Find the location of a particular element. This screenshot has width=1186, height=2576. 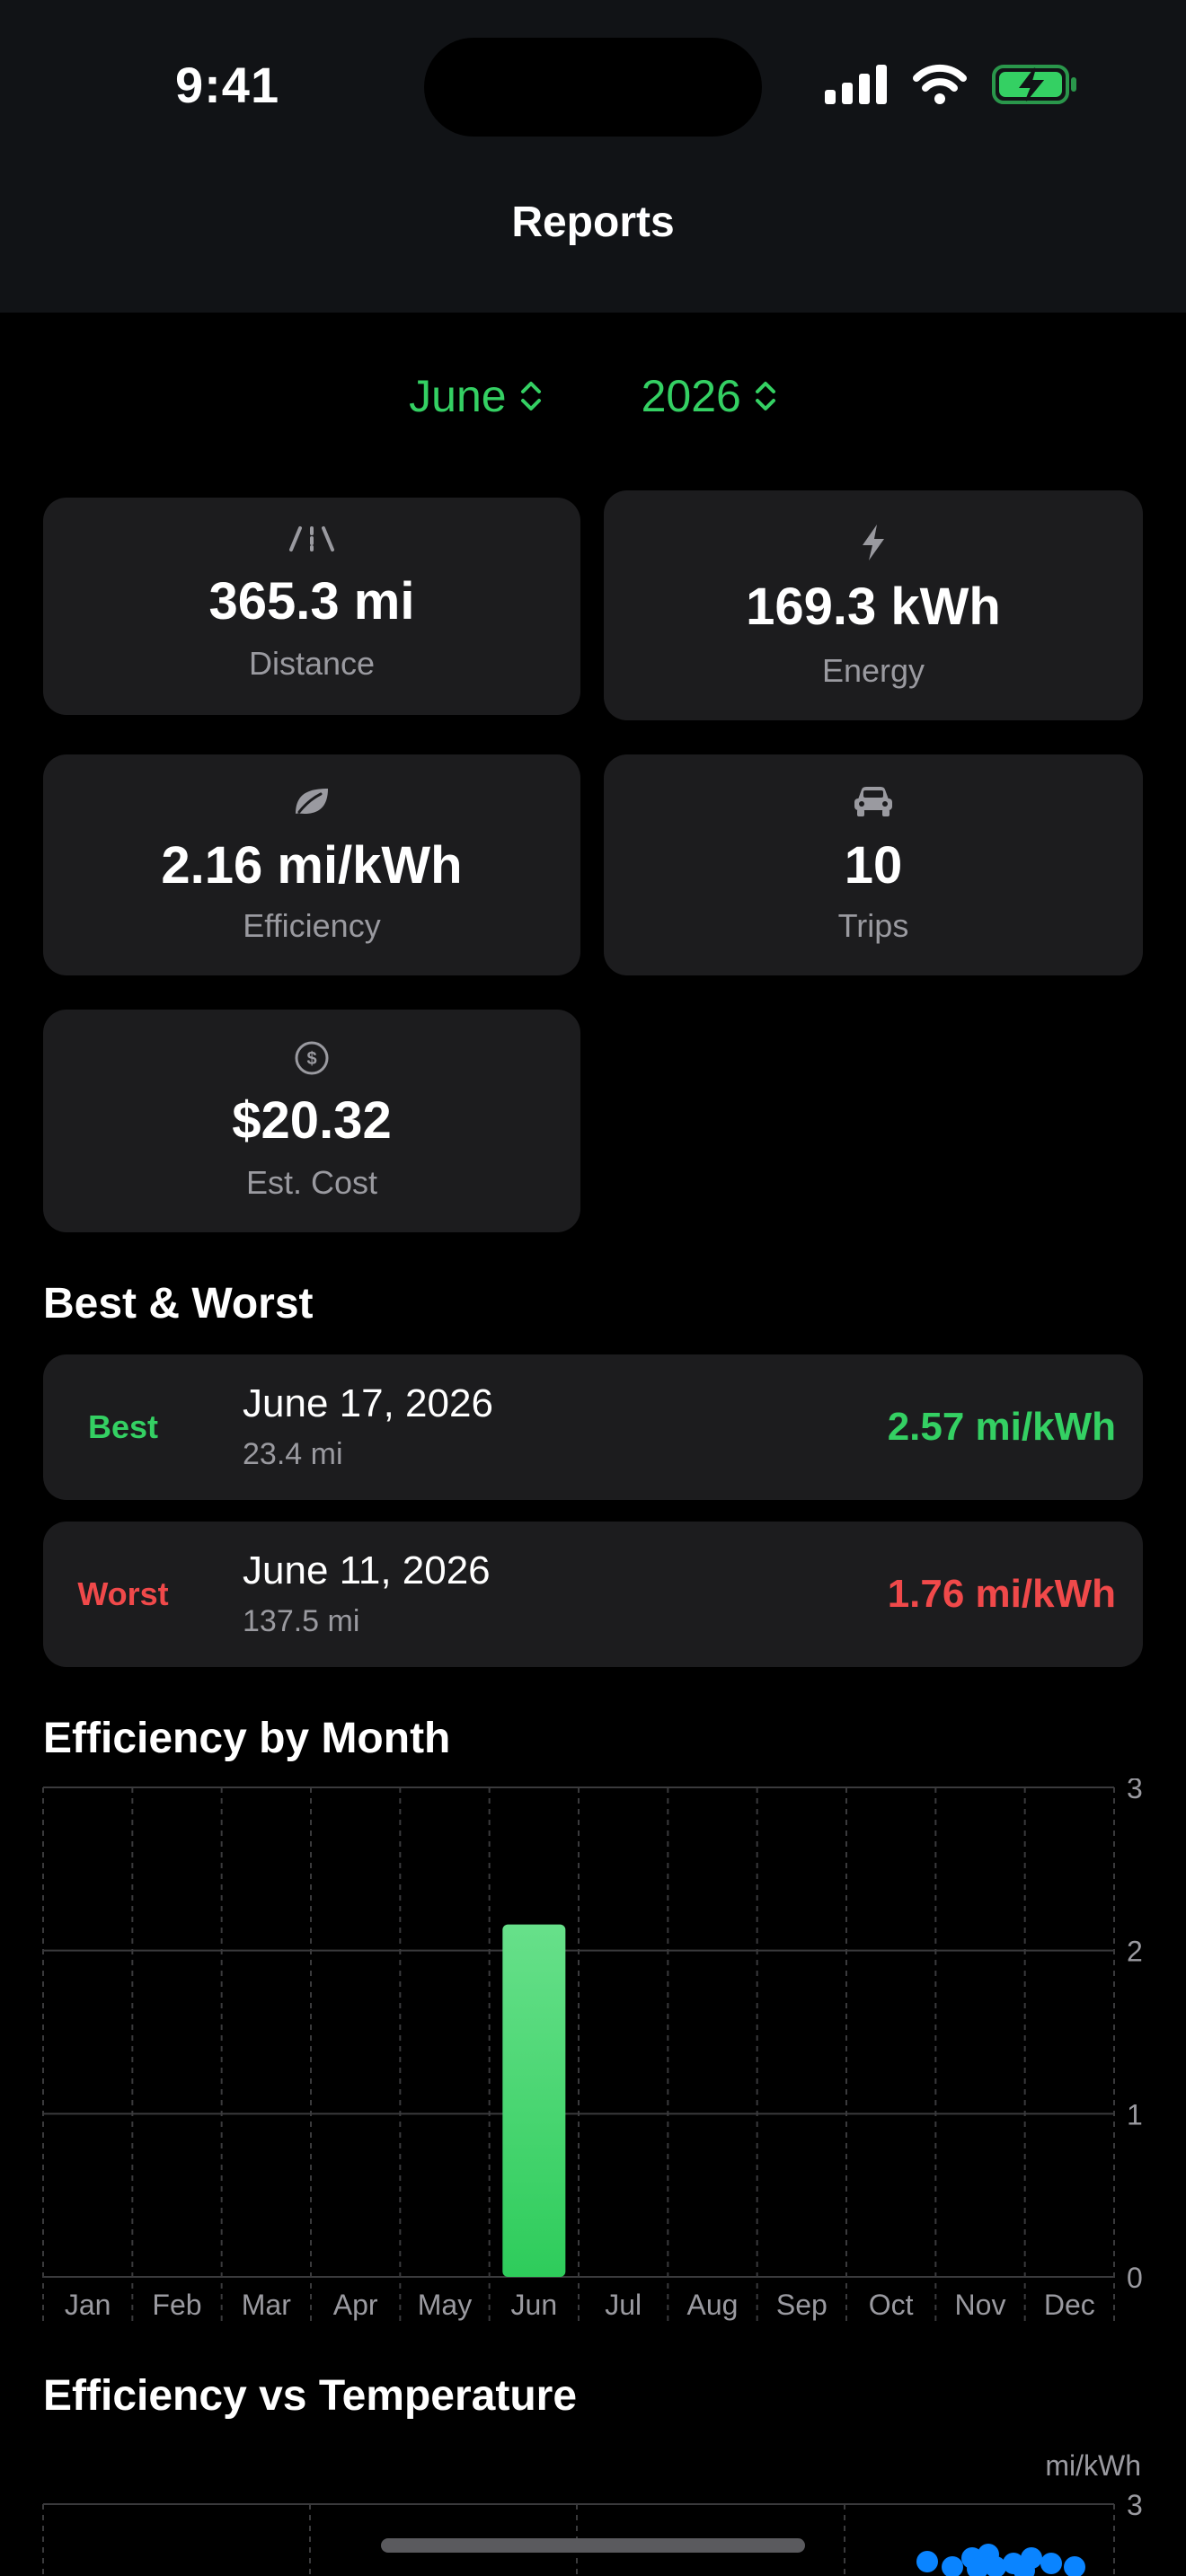

wifi-icon is located at coordinates (940, 84).